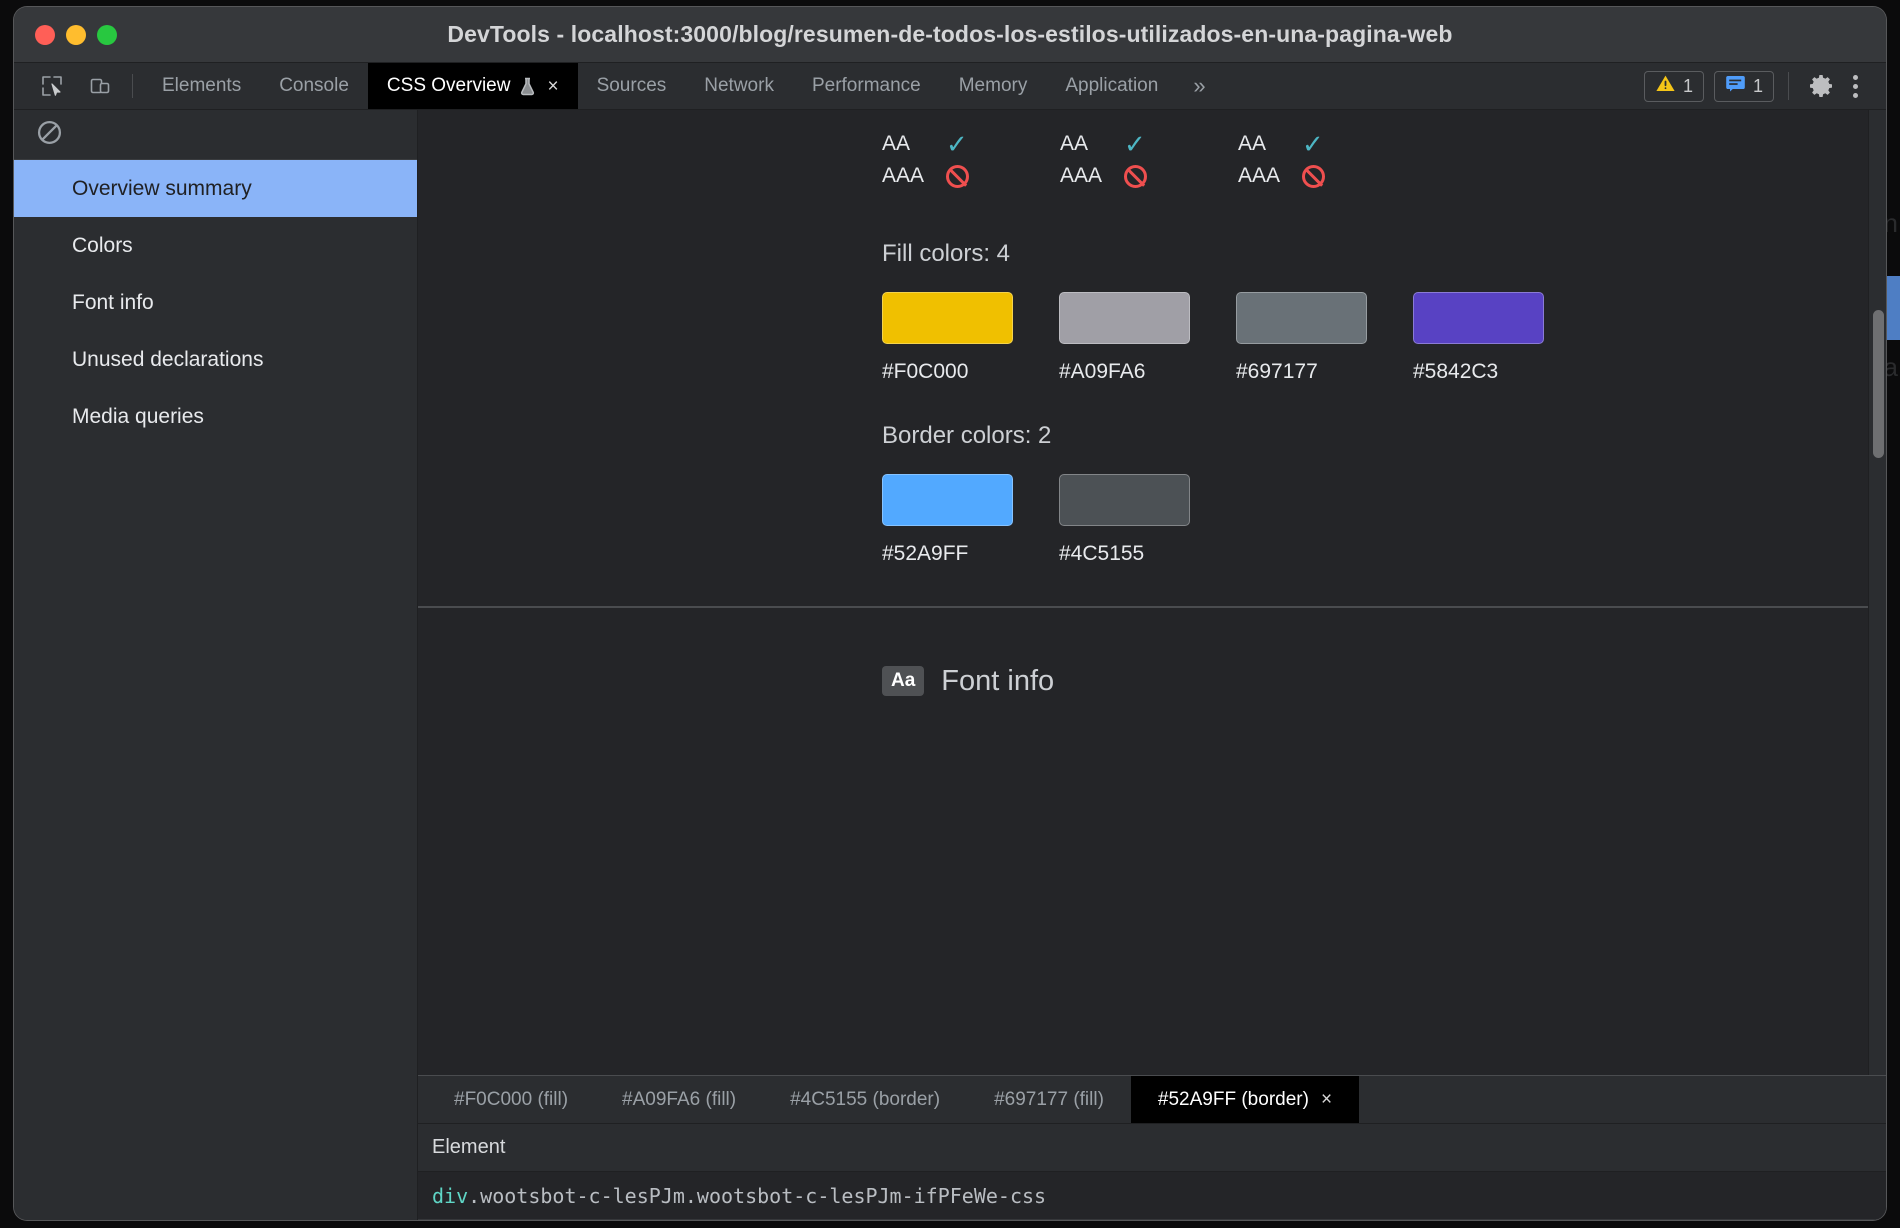 The width and height of the screenshot is (1900, 1228). I want to click on traffic-lights, so click(76, 34).